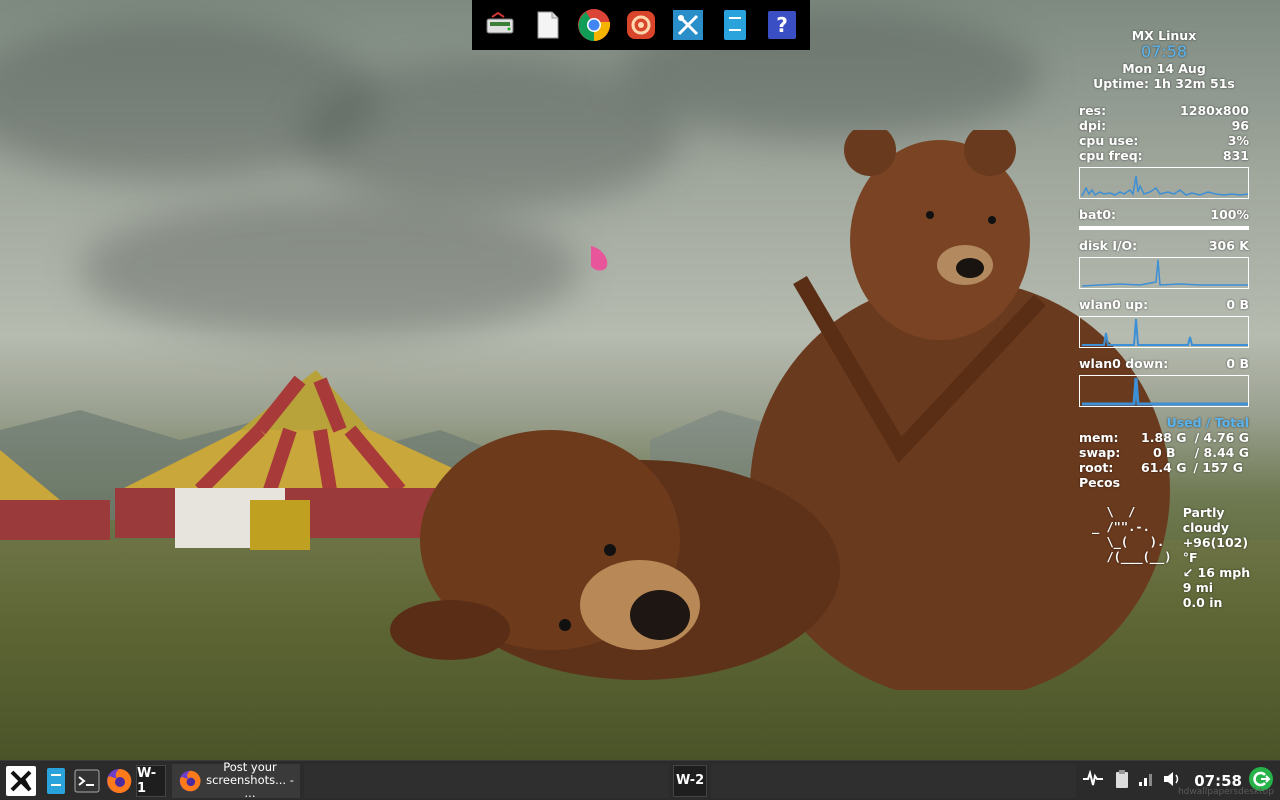 The width and height of the screenshot is (1280, 800). I want to click on disk-io-graph, so click(1164, 273).